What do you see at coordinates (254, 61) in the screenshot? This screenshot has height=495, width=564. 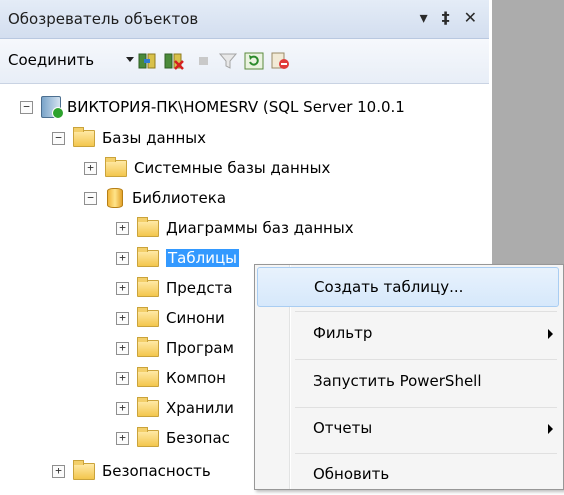 I see `refresh-icon` at bounding box center [254, 61].